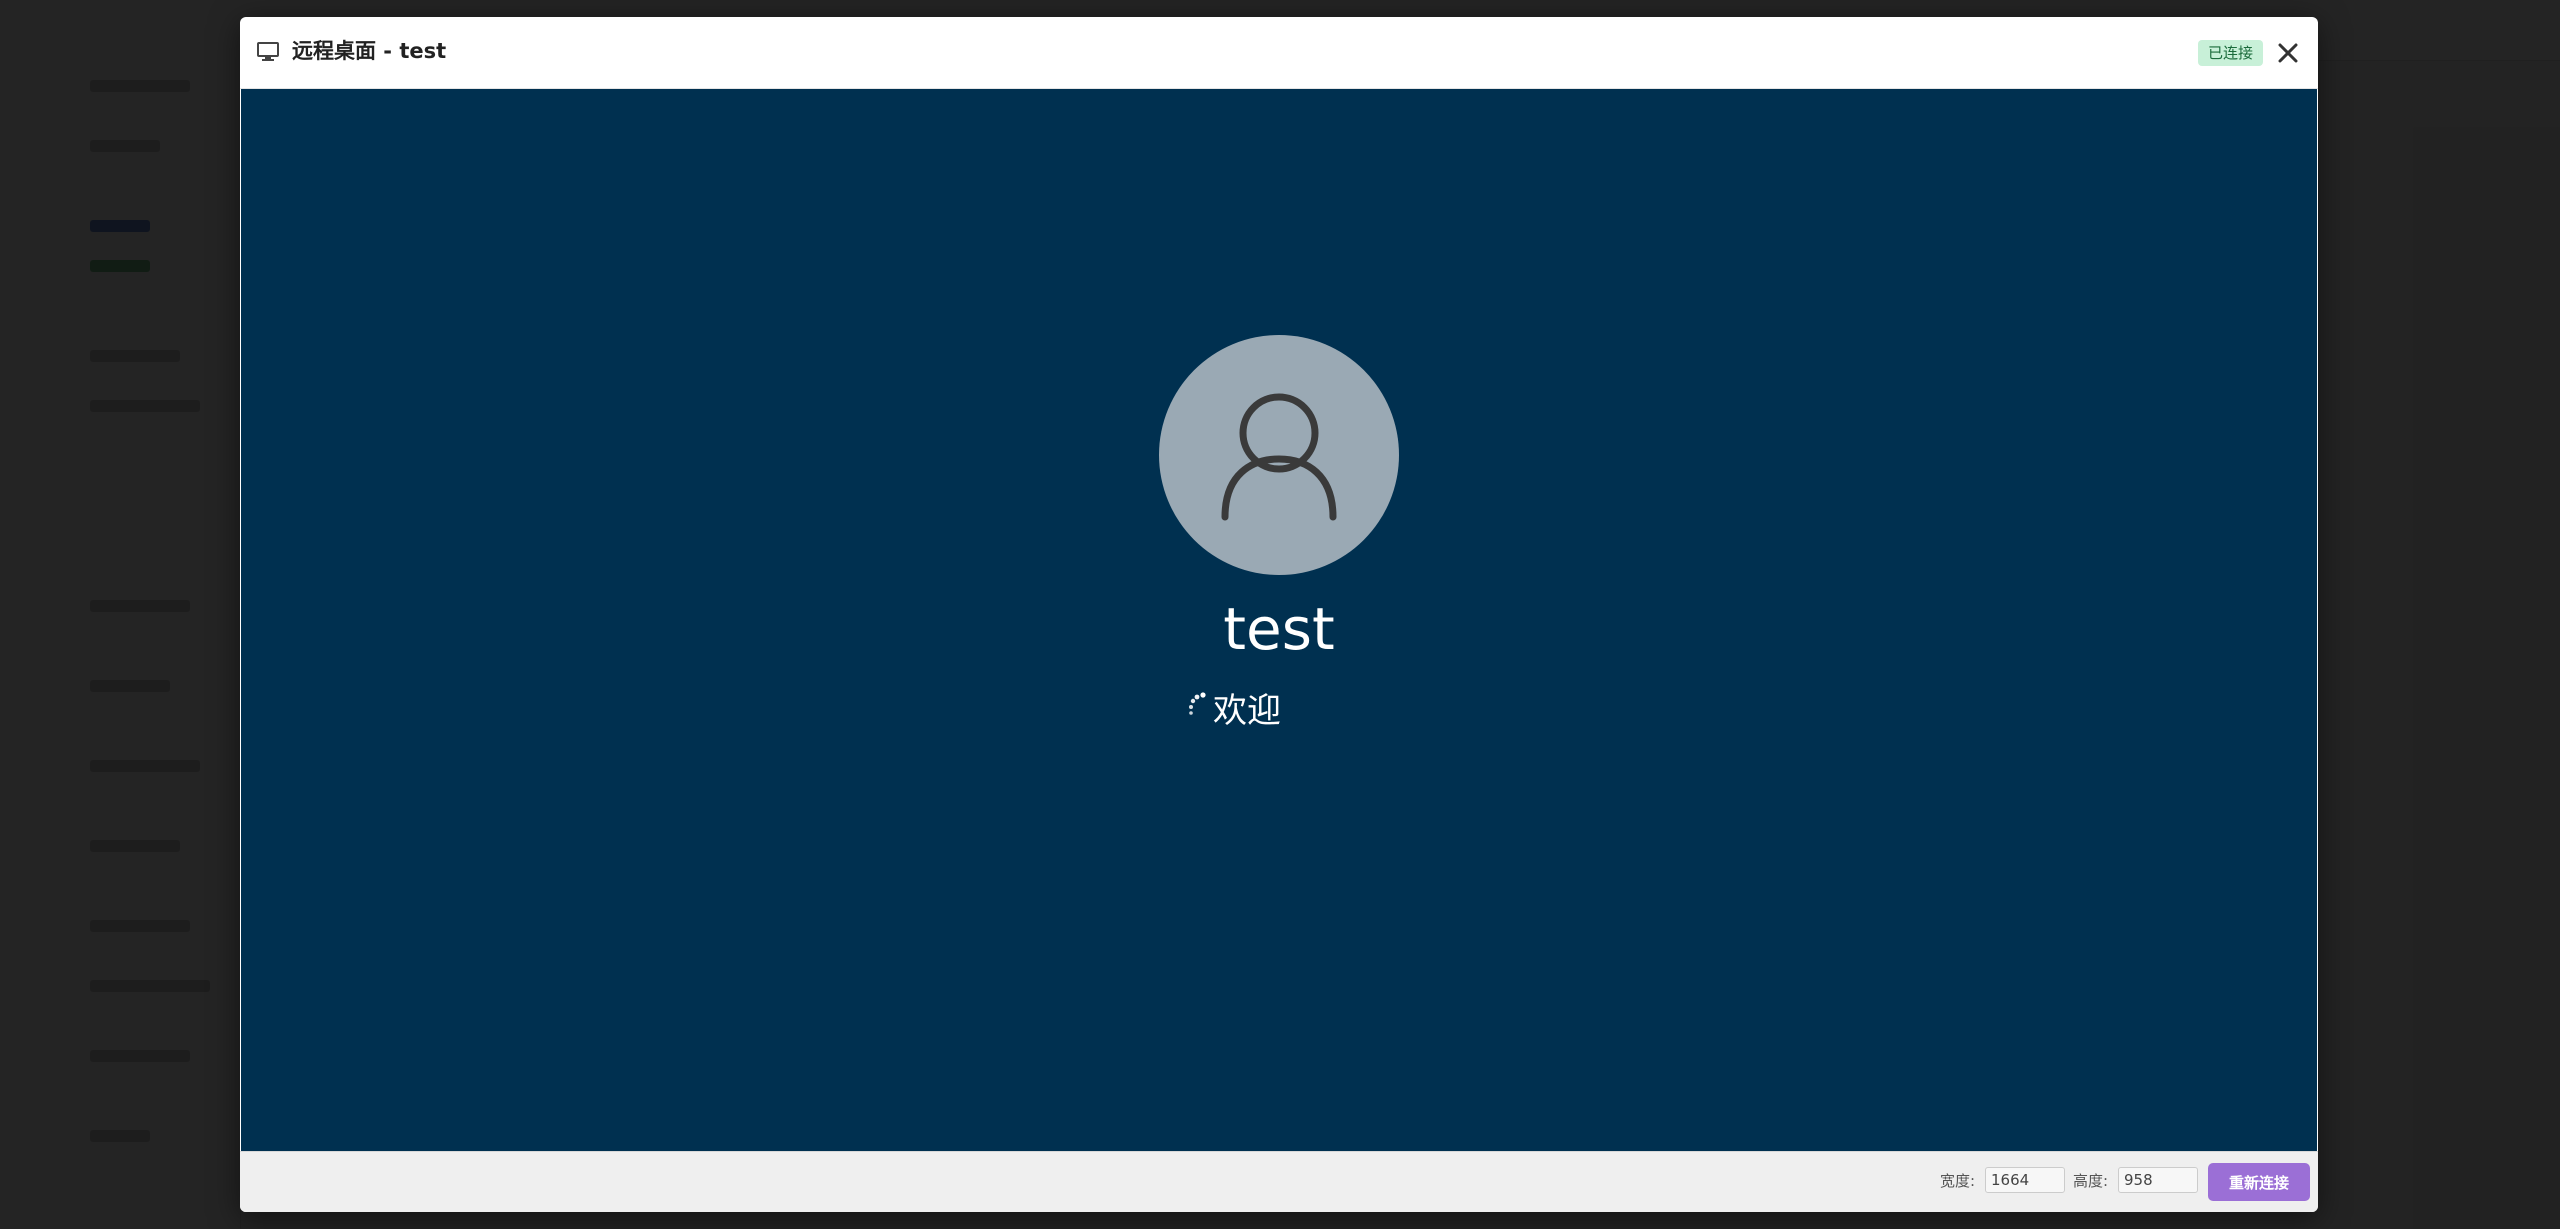 This screenshot has height=1229, width=2560. What do you see at coordinates (2025, 1180) in the screenshot?
I see `width-input` at bounding box center [2025, 1180].